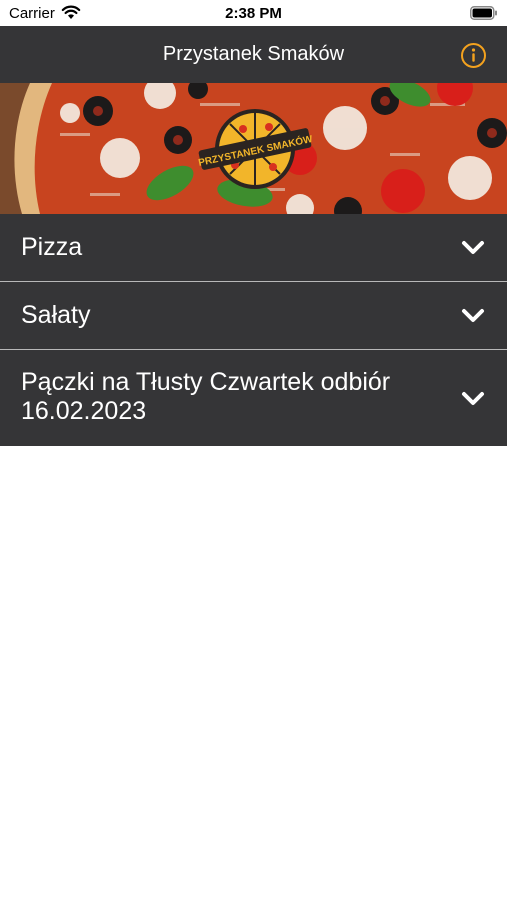  Describe the element at coordinates (253, 248) in the screenshot. I see `category-item-pizza: Pizza` at that location.